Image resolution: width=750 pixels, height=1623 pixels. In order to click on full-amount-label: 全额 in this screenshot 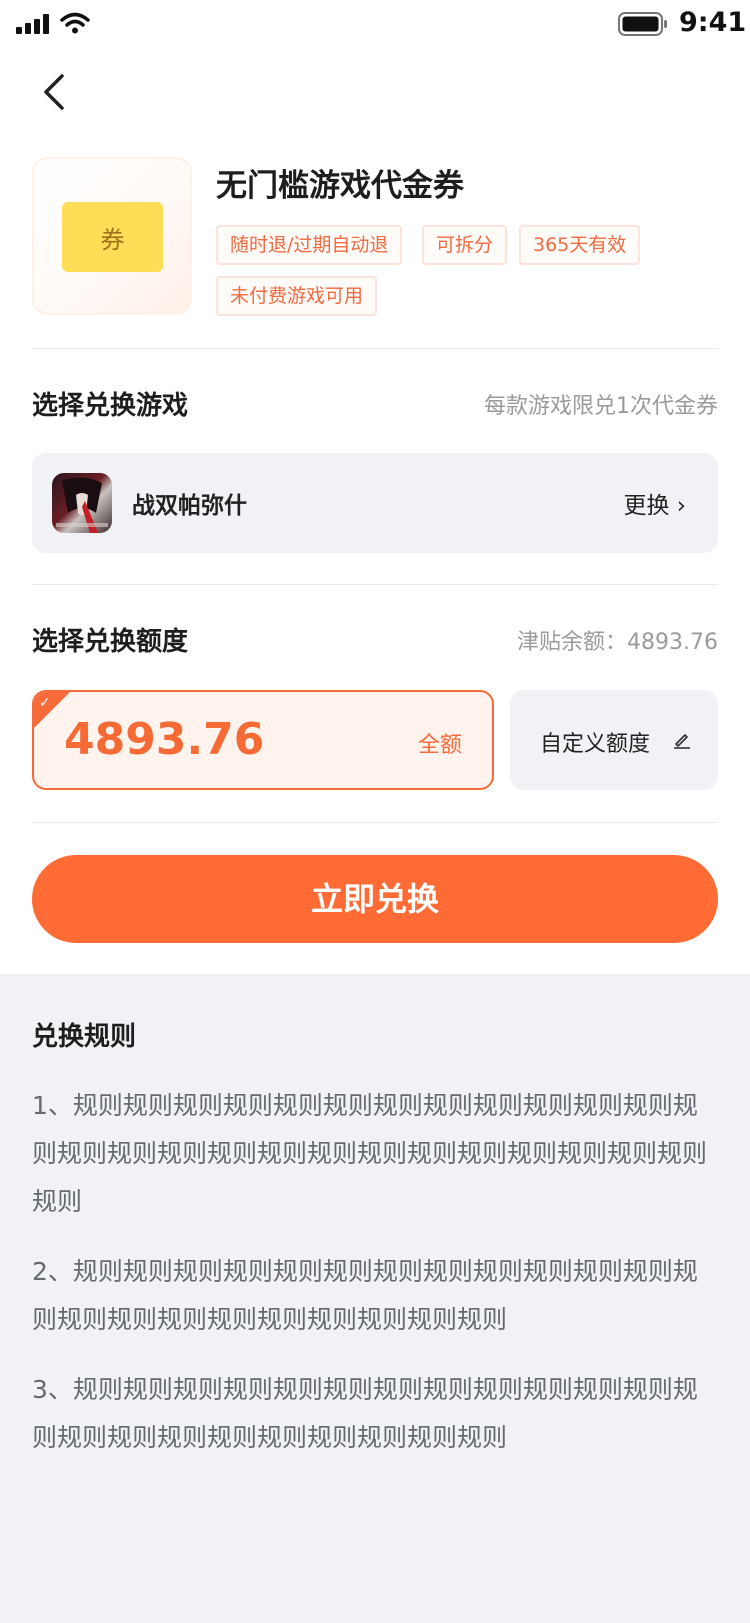, I will do `click(439, 745)`.